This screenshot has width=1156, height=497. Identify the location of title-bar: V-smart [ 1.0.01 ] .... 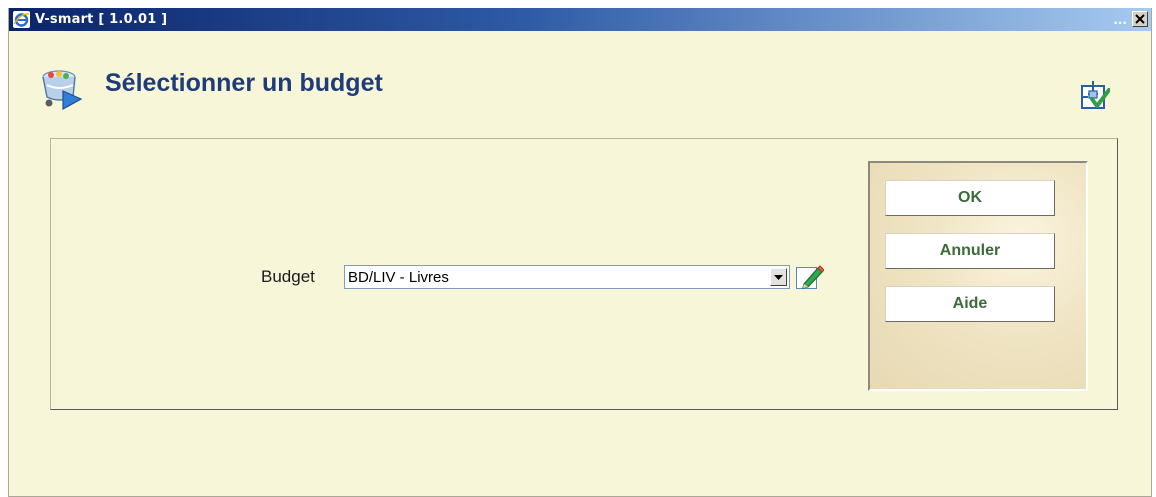
(580, 19).